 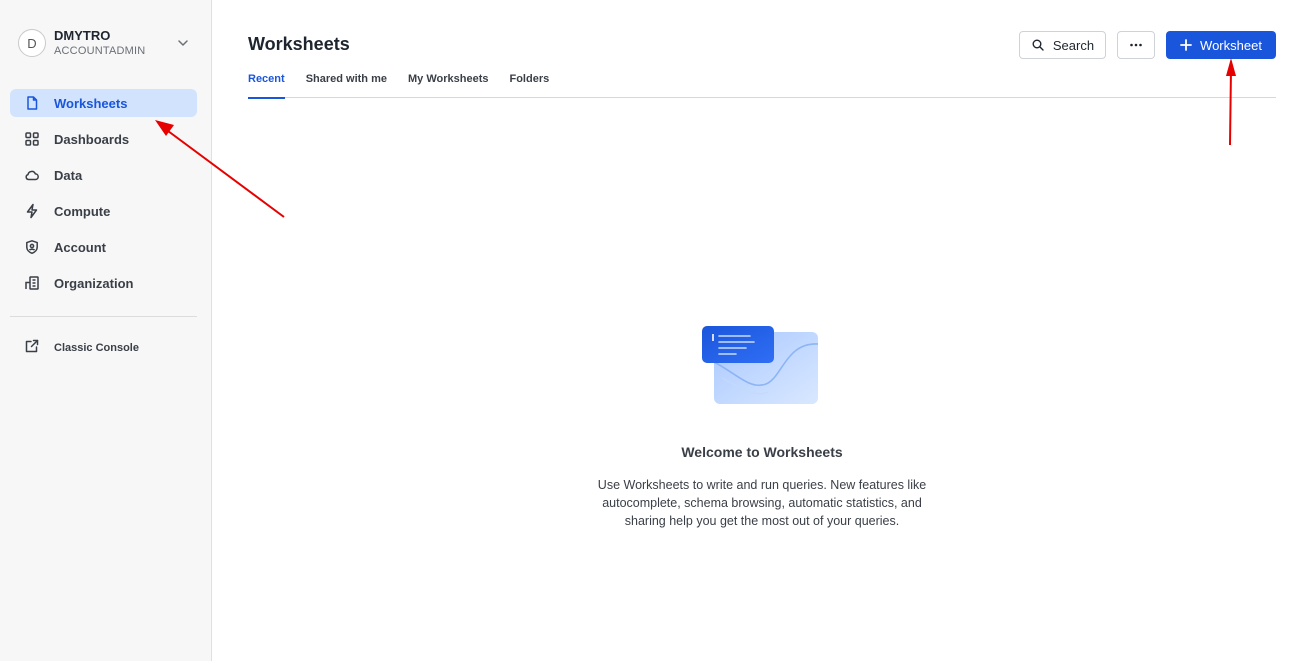 I want to click on search-button: Search, so click(x=1062, y=45).